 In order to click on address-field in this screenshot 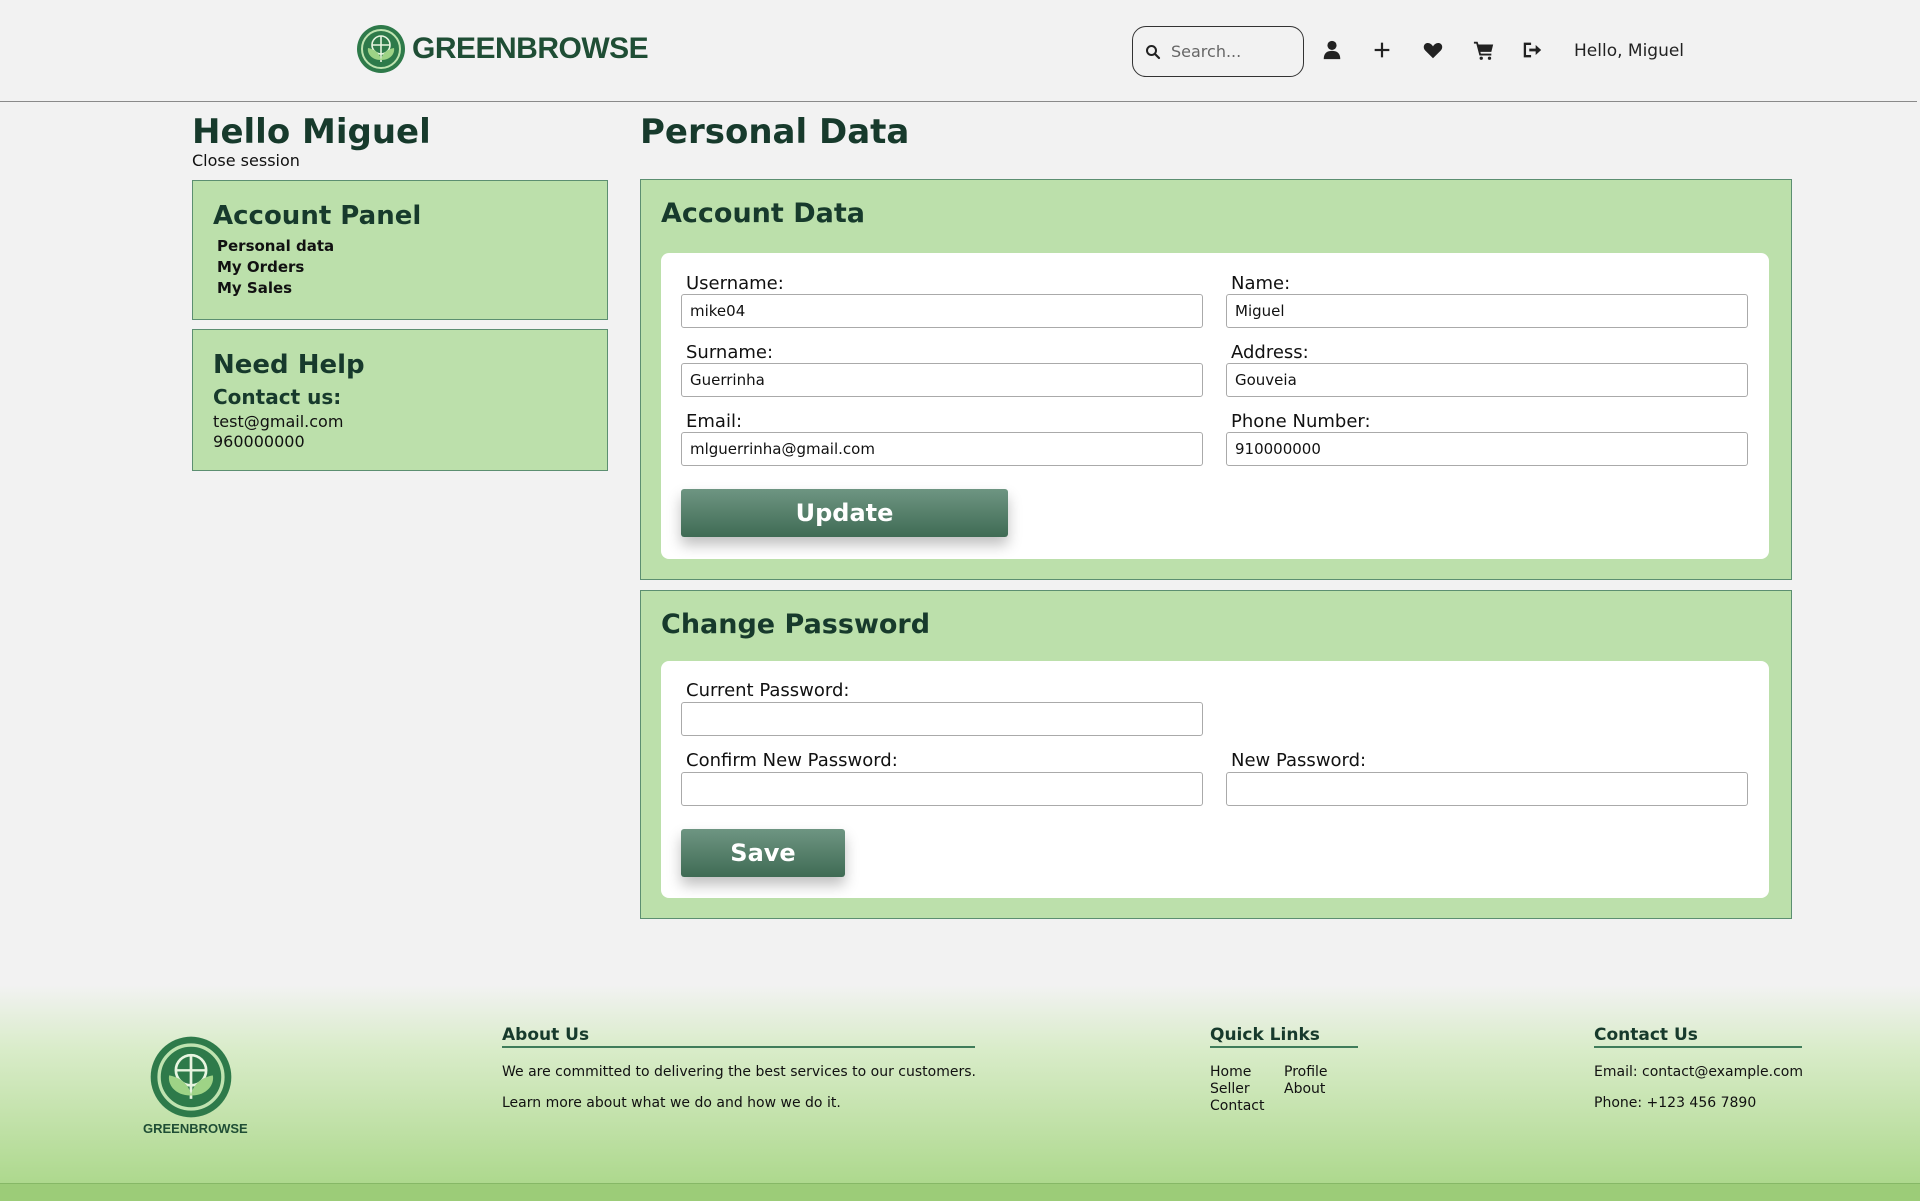, I will do `click(1487, 380)`.